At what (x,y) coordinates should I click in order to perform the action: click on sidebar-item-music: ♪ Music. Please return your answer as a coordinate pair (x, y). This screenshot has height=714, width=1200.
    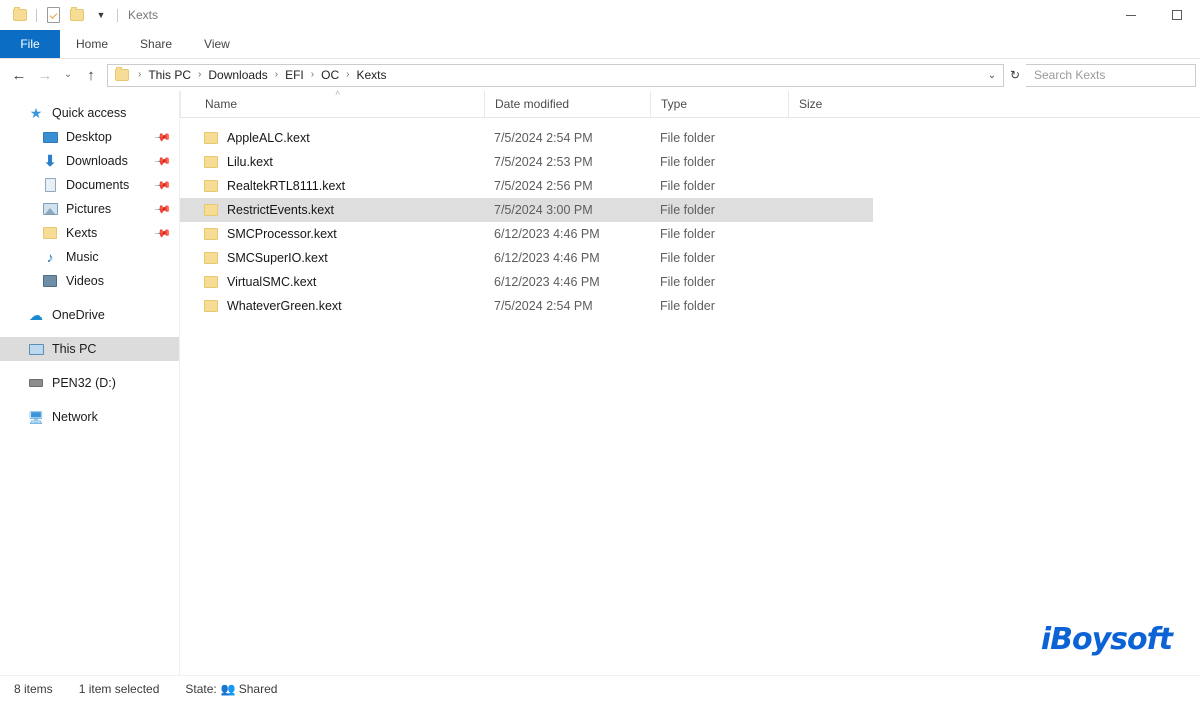
    Looking at the image, I should click on (90, 257).